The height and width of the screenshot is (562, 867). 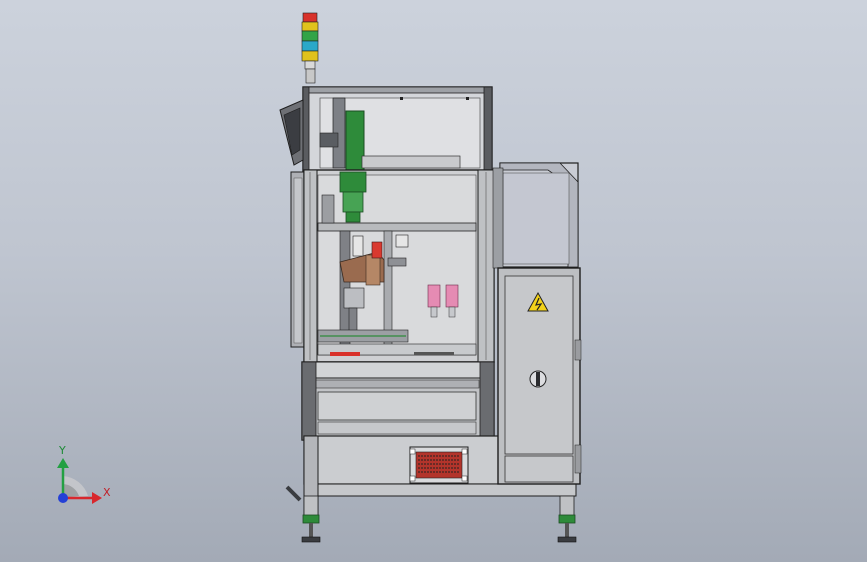 I want to click on triad-x-label: X, so click(x=107, y=492).